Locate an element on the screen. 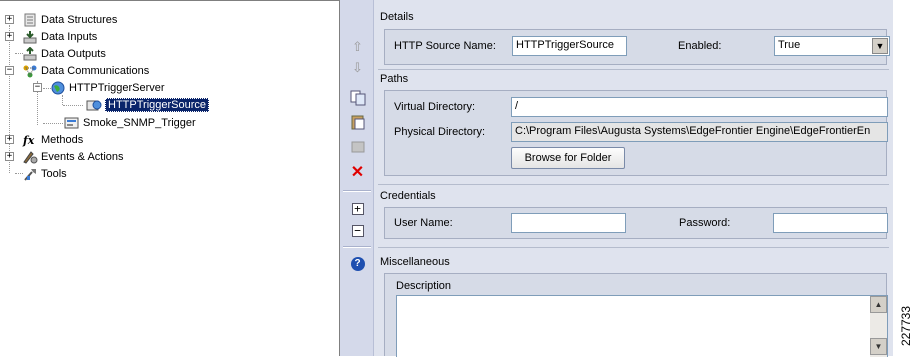 Image resolution: width=919 pixels, height=357 pixels. vertical-toolbar: ⇧ ⇩ ✕ + − ? is located at coordinates (357, 178).